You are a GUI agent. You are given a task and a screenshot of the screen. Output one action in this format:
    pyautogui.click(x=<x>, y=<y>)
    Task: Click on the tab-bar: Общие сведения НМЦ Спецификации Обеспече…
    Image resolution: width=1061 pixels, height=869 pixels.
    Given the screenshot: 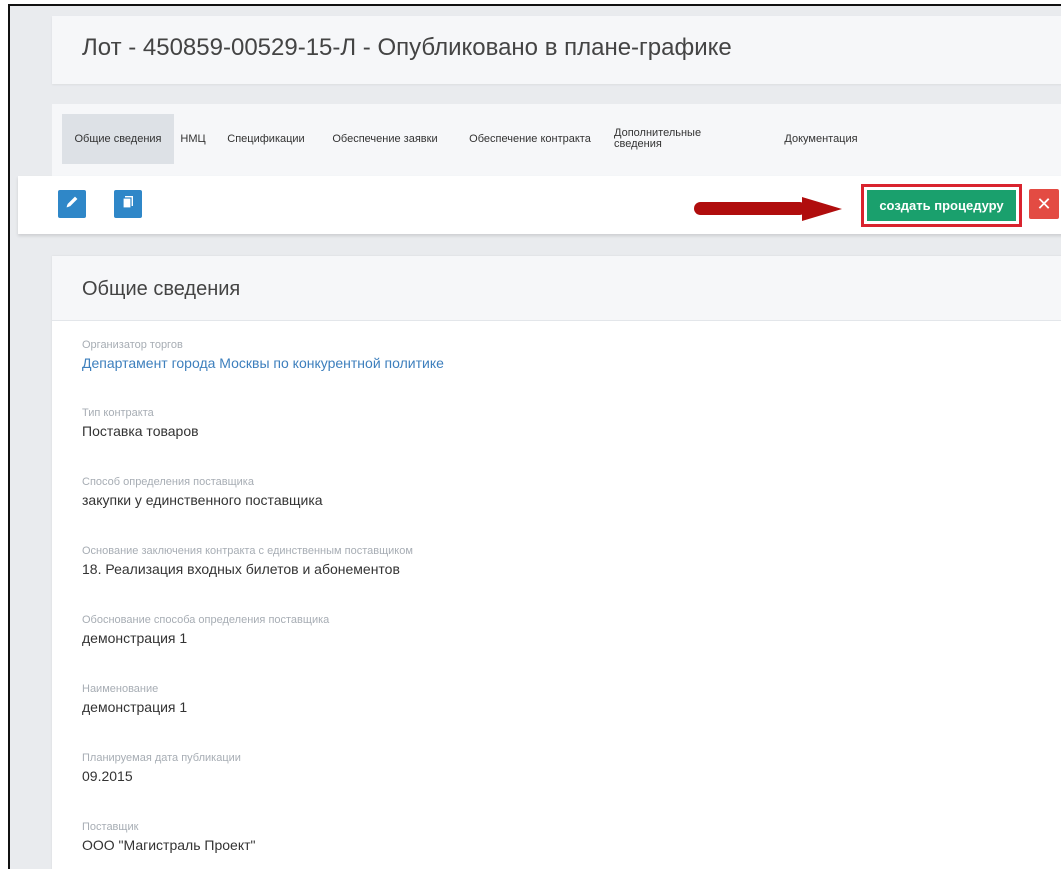 What is the action you would take?
    pyautogui.click(x=556, y=140)
    